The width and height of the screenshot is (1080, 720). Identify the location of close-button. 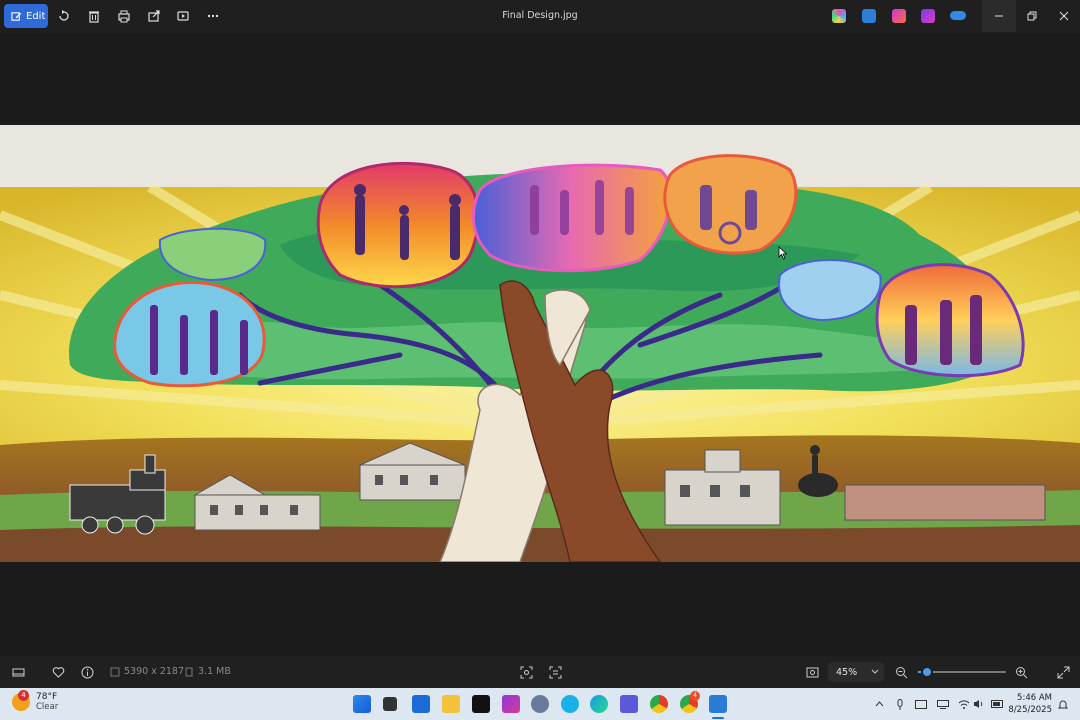
(1063, 16).